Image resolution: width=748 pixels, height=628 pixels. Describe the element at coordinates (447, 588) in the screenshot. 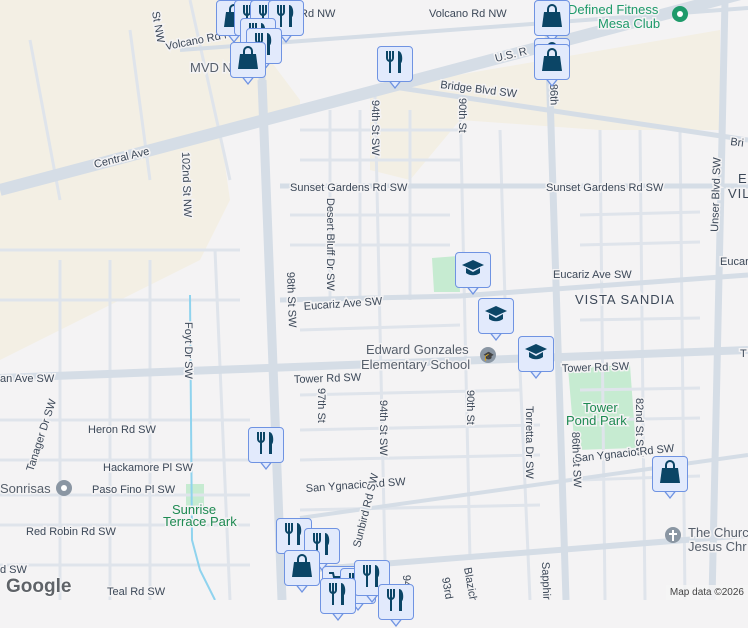

I see `label-93rd: 93rd` at that location.